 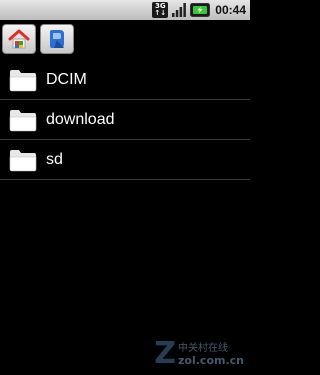 I want to click on status-bar: 3G ↑↓ 00:44, so click(x=125, y=10).